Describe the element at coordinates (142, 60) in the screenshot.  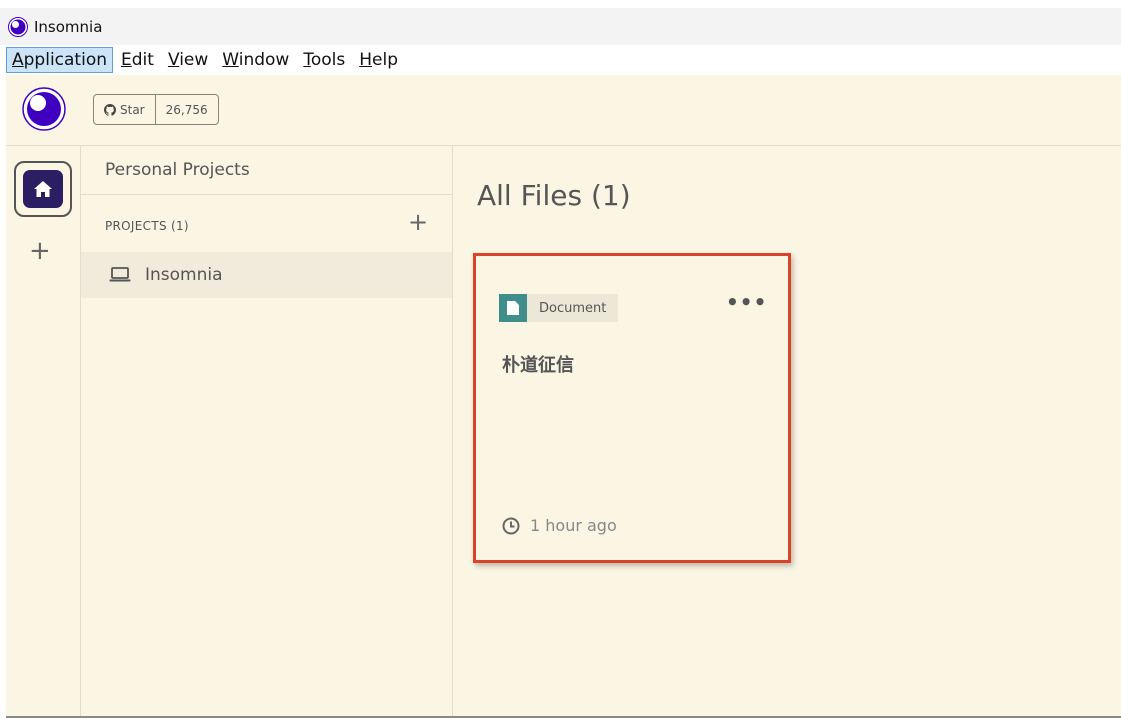
I see `menu-edit-label: dit` at that location.